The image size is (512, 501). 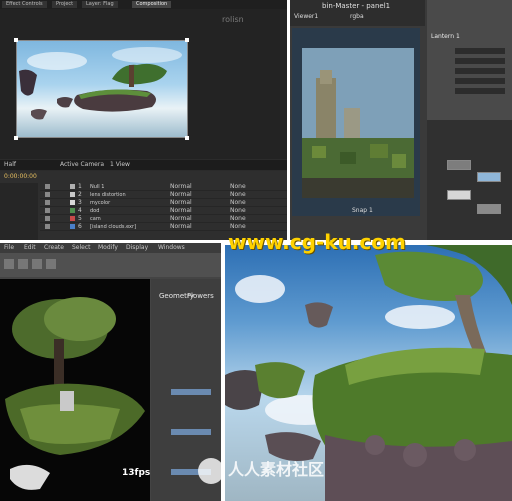 What do you see at coordinates (20, 177) in the screenshot?
I see `timecode: 0:00:00:00` at bounding box center [20, 177].